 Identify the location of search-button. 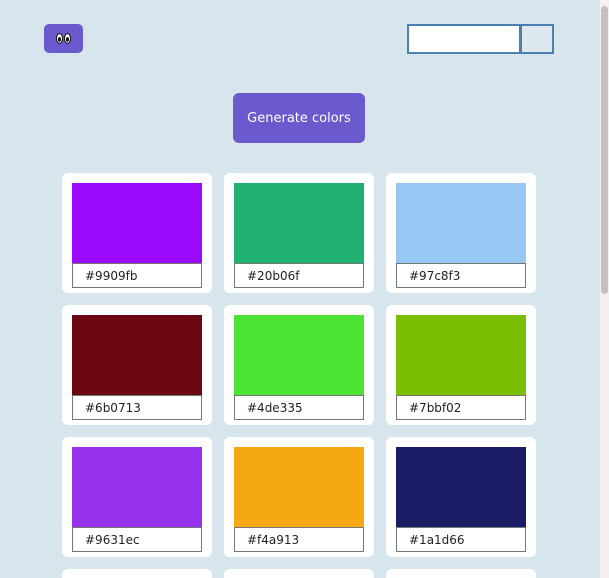
(537, 39).